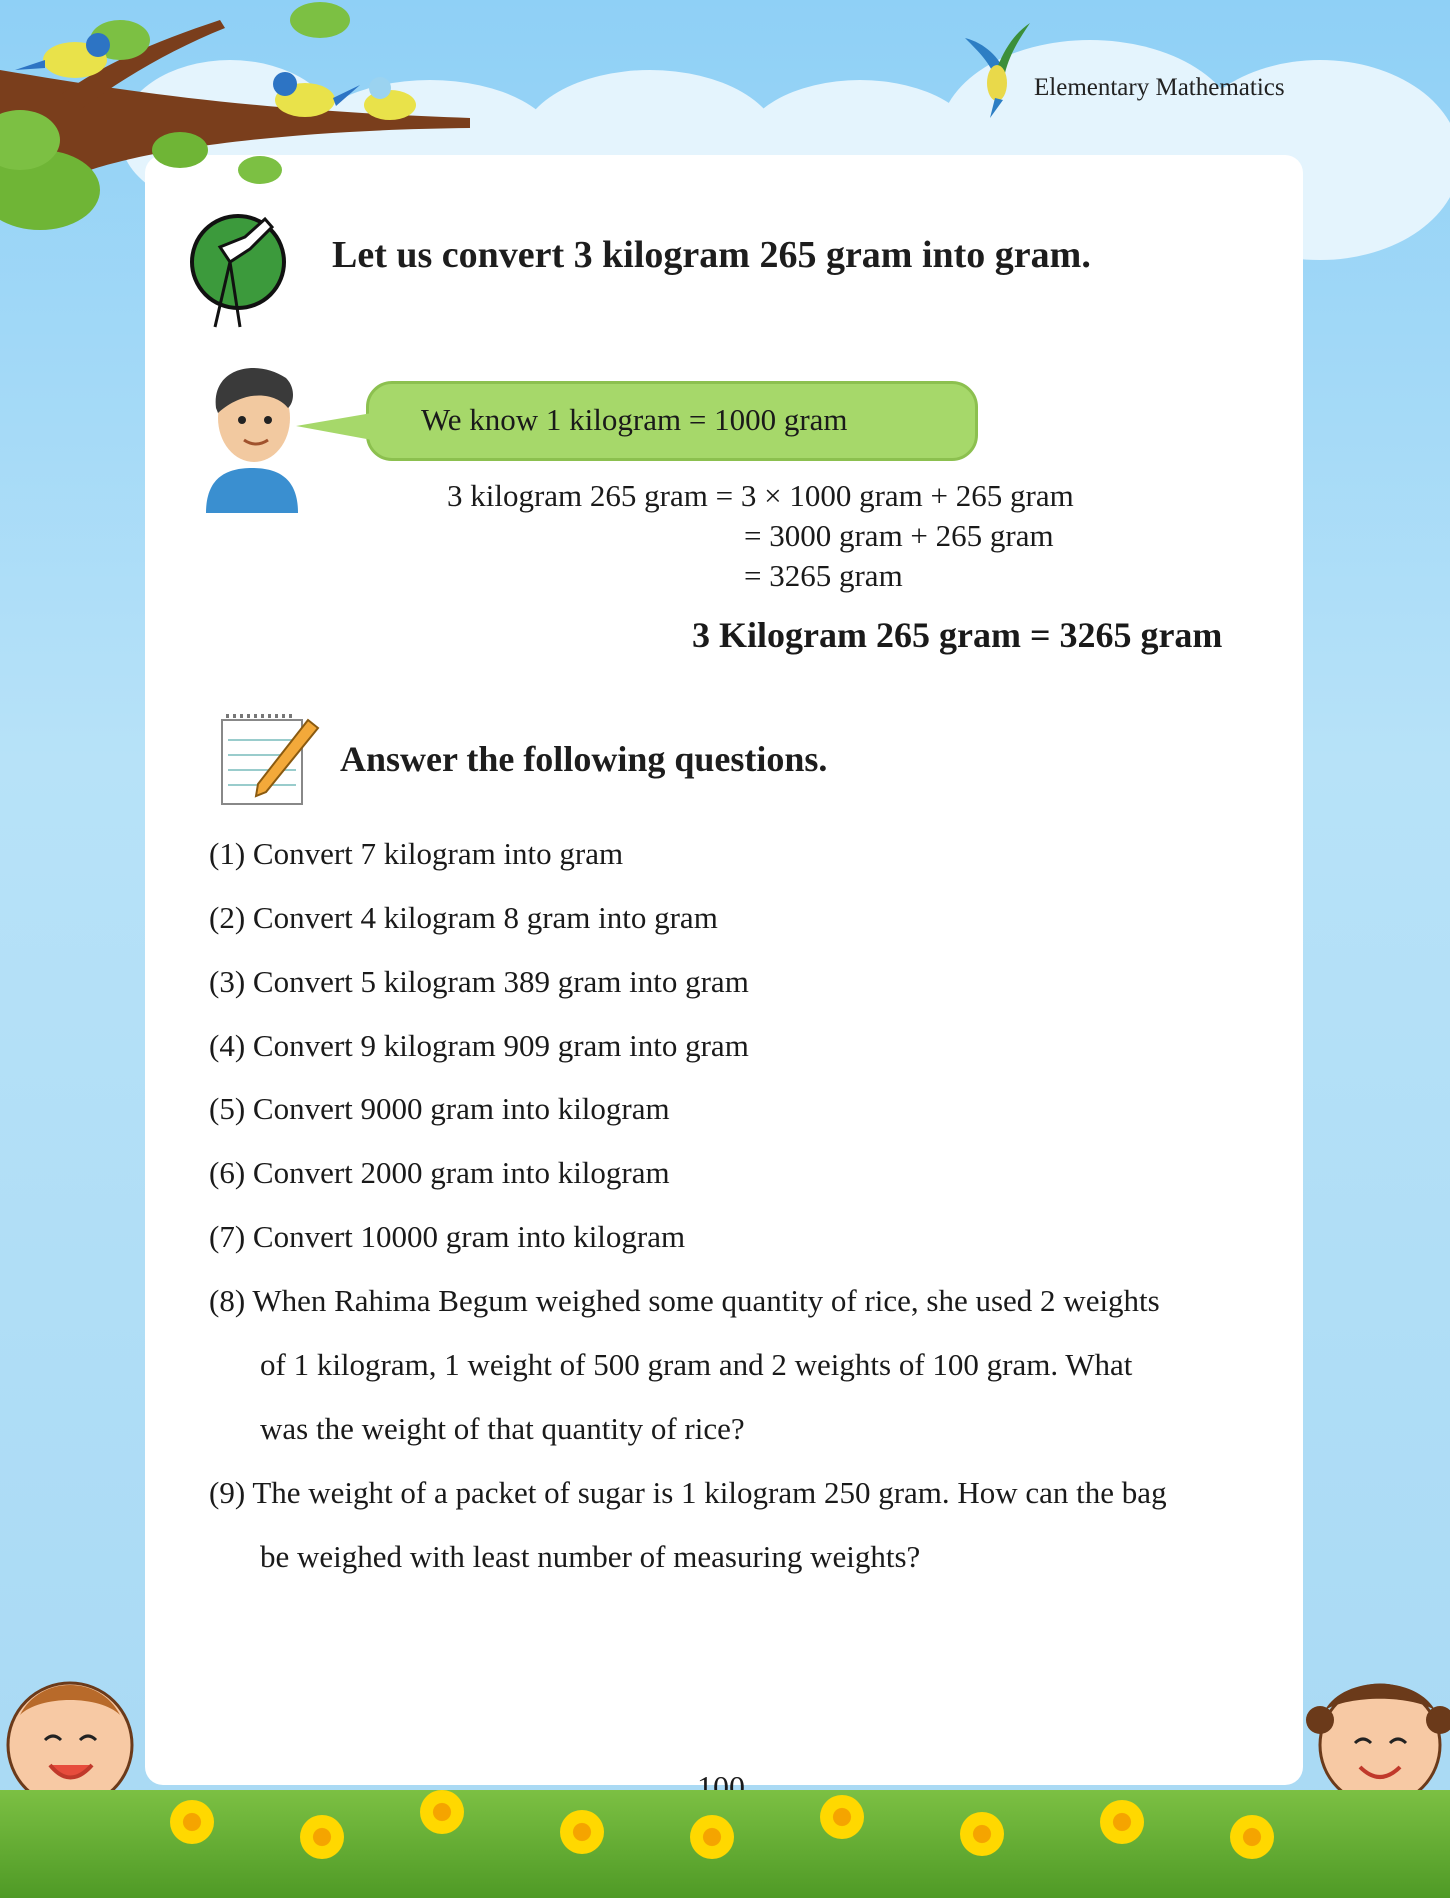 The height and width of the screenshot is (1898, 1450). Describe the element at coordinates (238, 271) in the screenshot. I see `compass-hand-icon` at that location.